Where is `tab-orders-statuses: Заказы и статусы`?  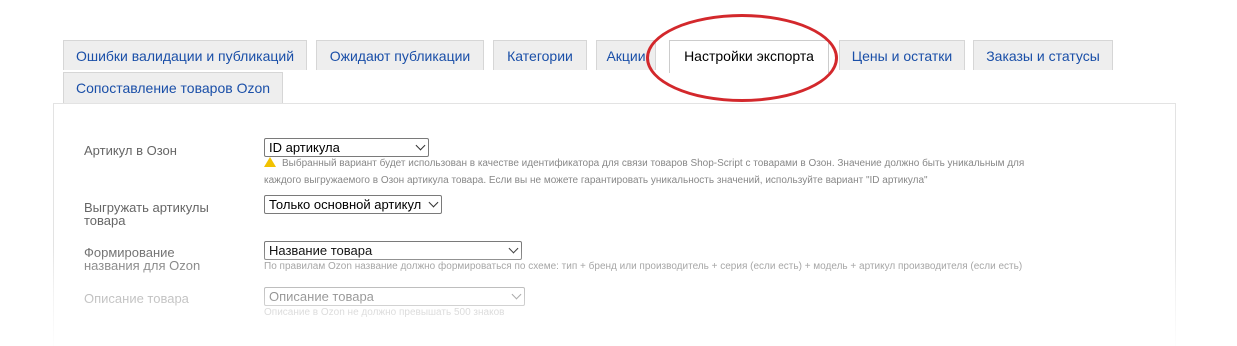
tab-orders-statuses: Заказы и статусы is located at coordinates (1043, 55).